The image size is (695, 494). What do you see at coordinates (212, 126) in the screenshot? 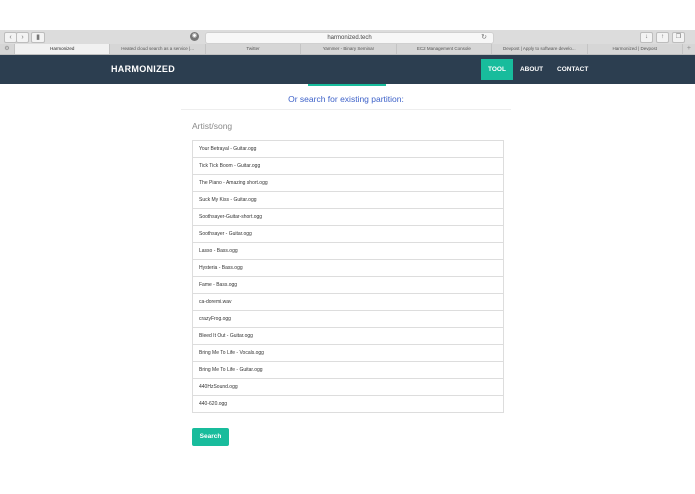
I see `artist-song-input: Artist/song` at bounding box center [212, 126].